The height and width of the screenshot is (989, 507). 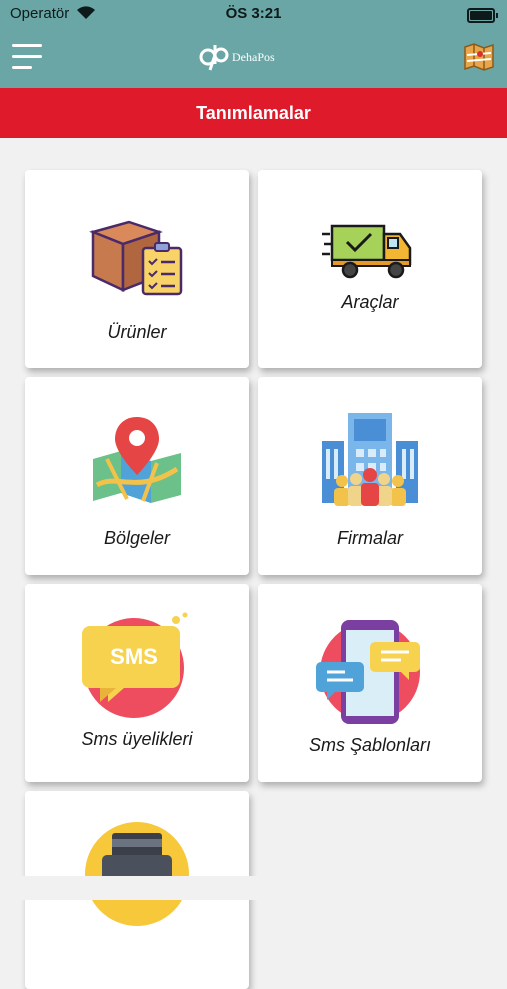 What do you see at coordinates (137, 332) in the screenshot?
I see `tile-label: Ürünler` at bounding box center [137, 332].